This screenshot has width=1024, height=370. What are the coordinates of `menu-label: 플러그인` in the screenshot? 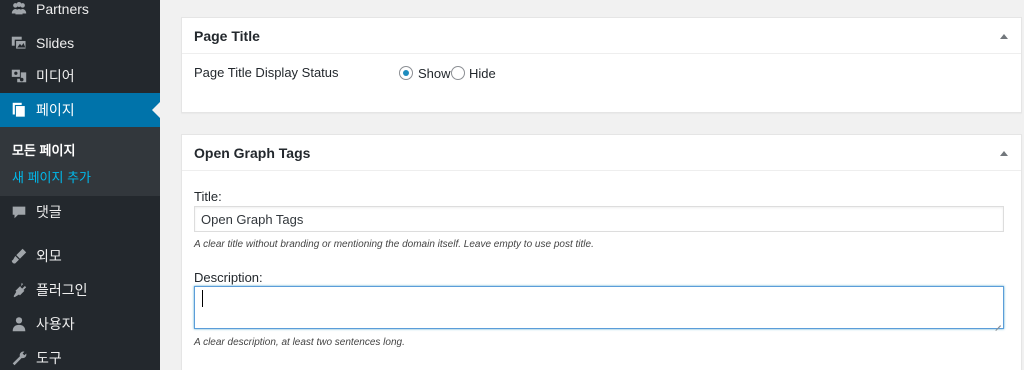 It's located at (62, 290).